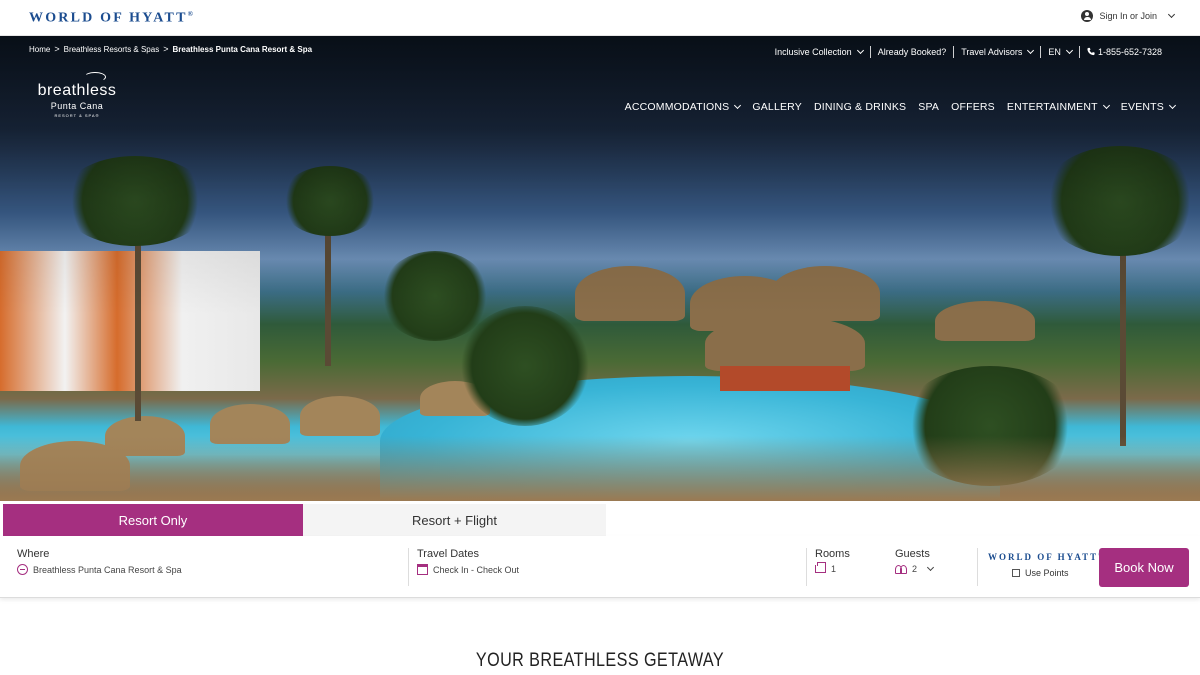  Describe the element at coordinates (860, 107) in the screenshot. I see `nav-dining-drinks: DINING & DRINKS` at that location.